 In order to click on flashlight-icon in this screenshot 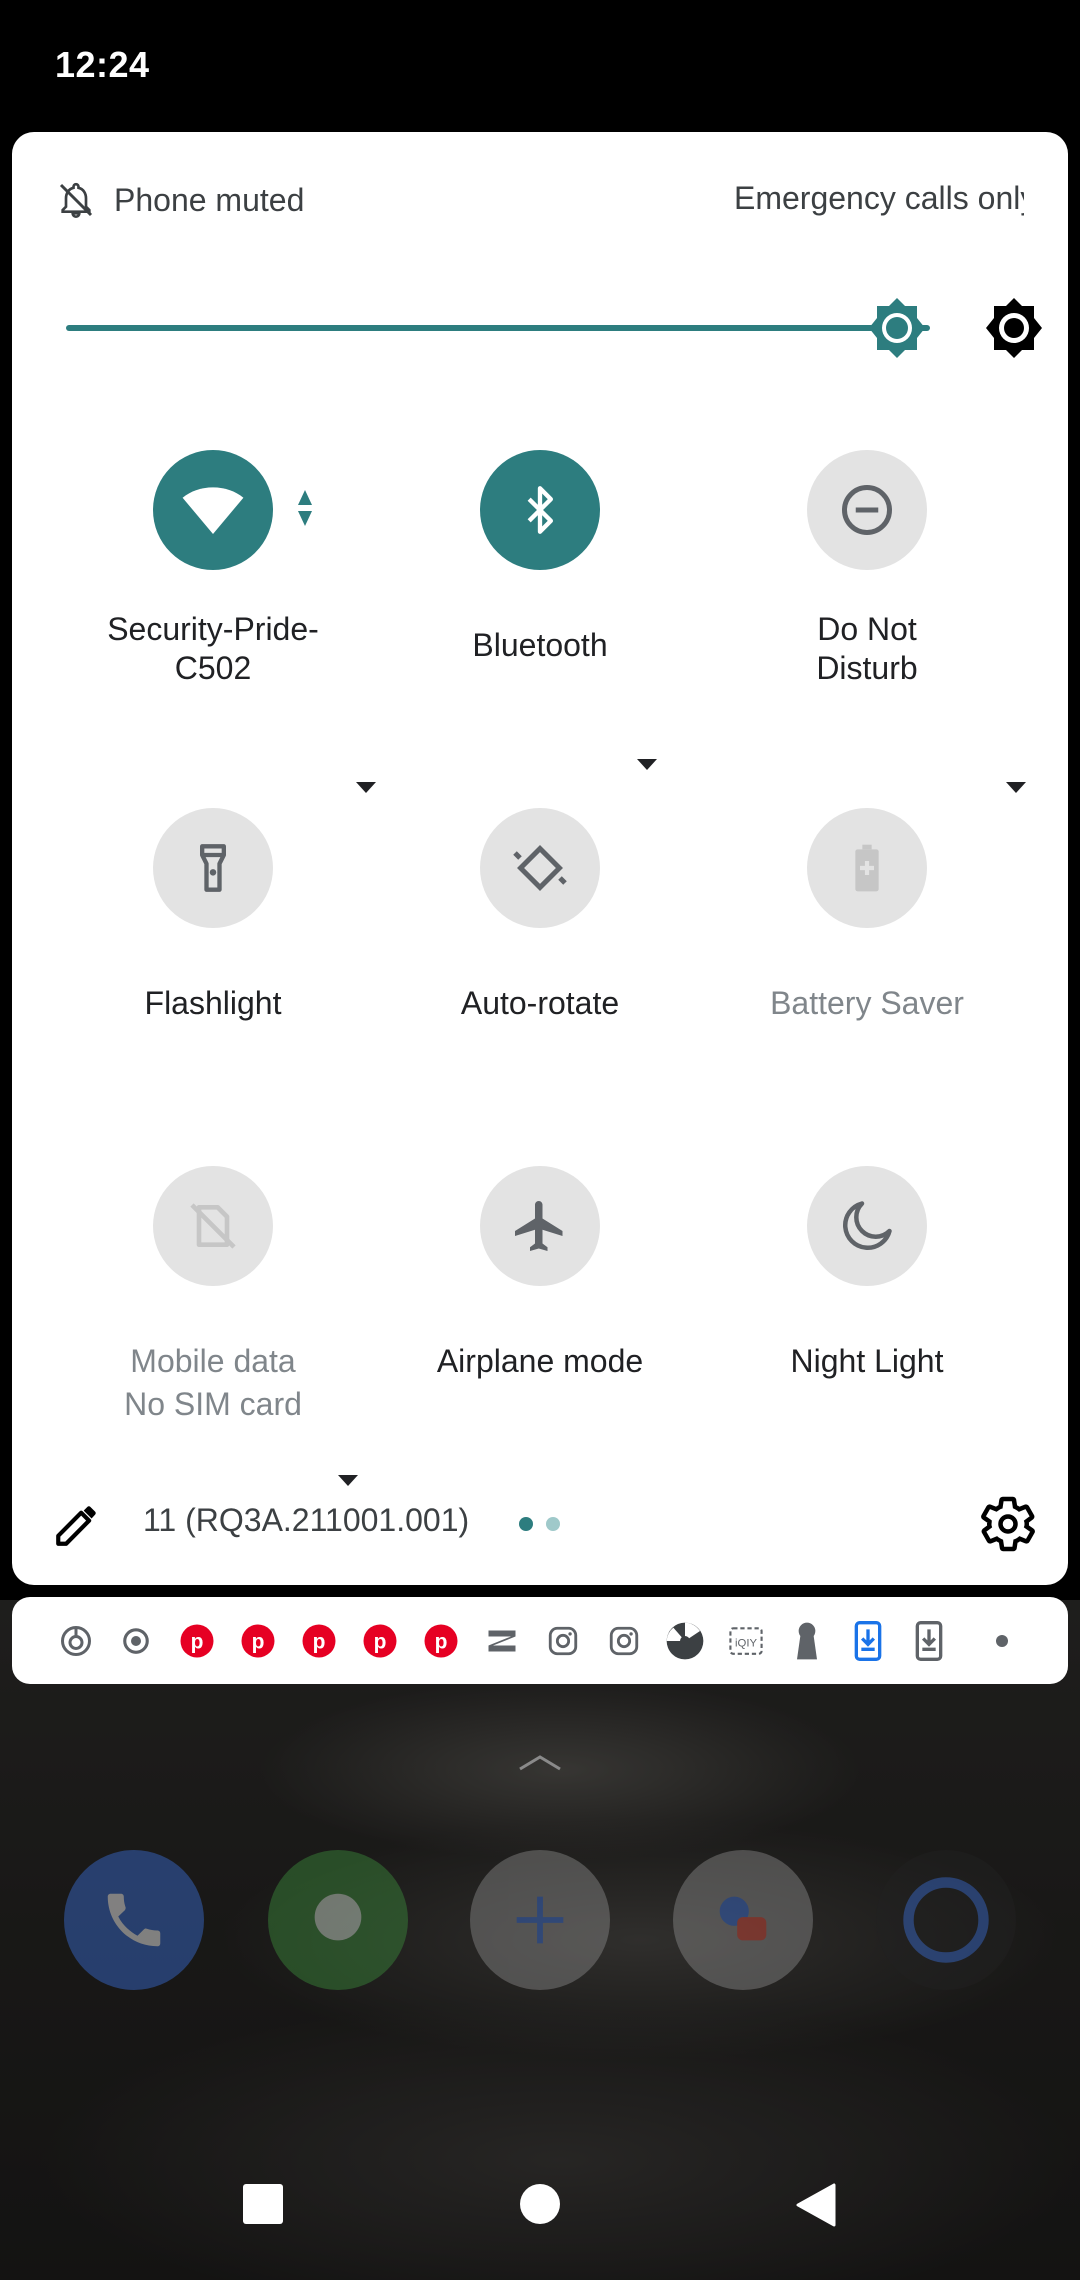, I will do `click(213, 868)`.